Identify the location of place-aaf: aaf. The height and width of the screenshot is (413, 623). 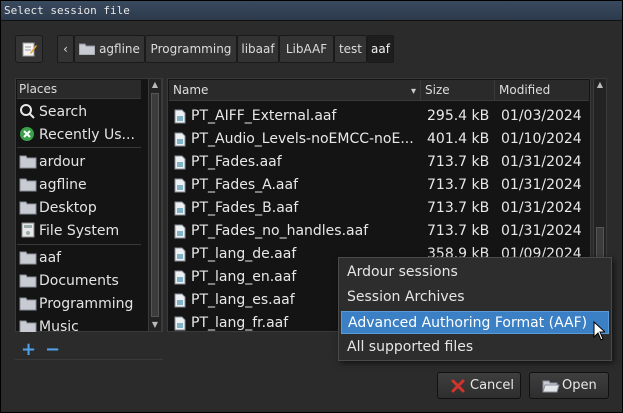
(80, 258).